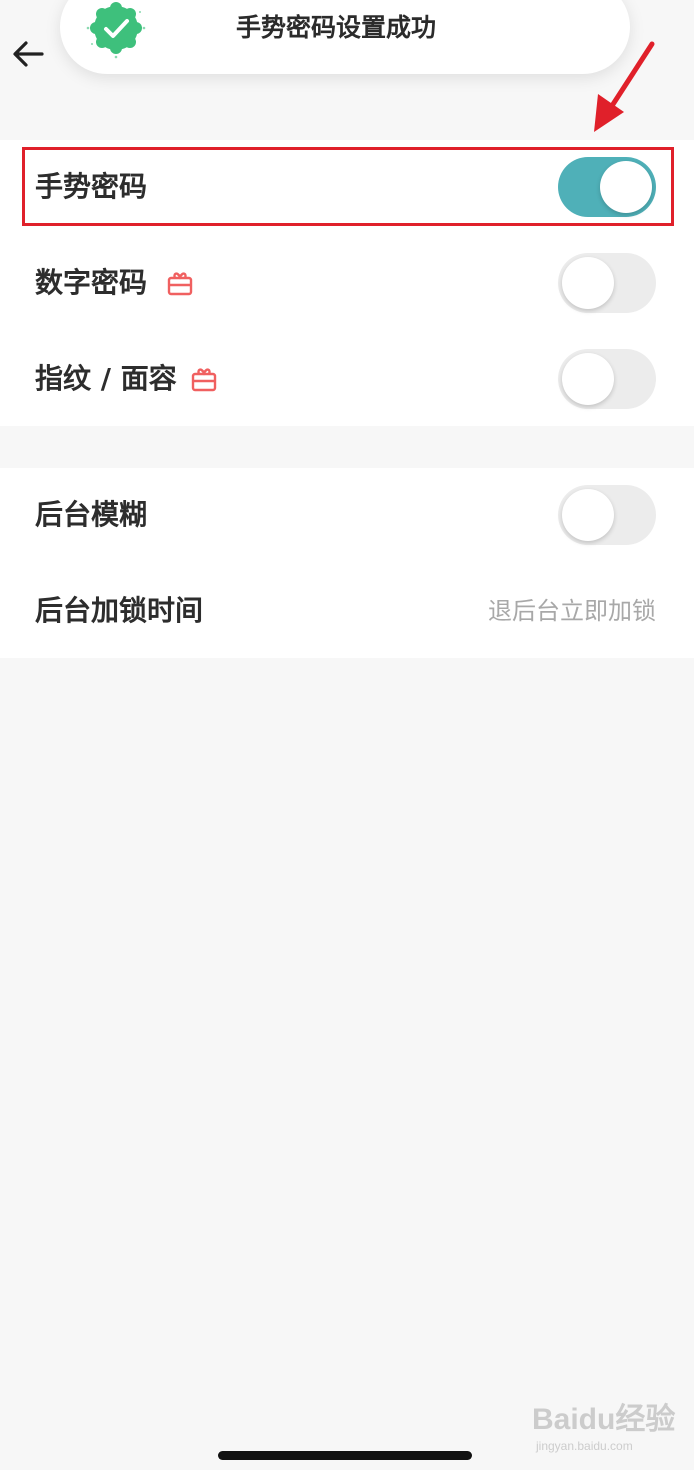 This screenshot has width=694, height=1470. I want to click on back-button, so click(28, 54).